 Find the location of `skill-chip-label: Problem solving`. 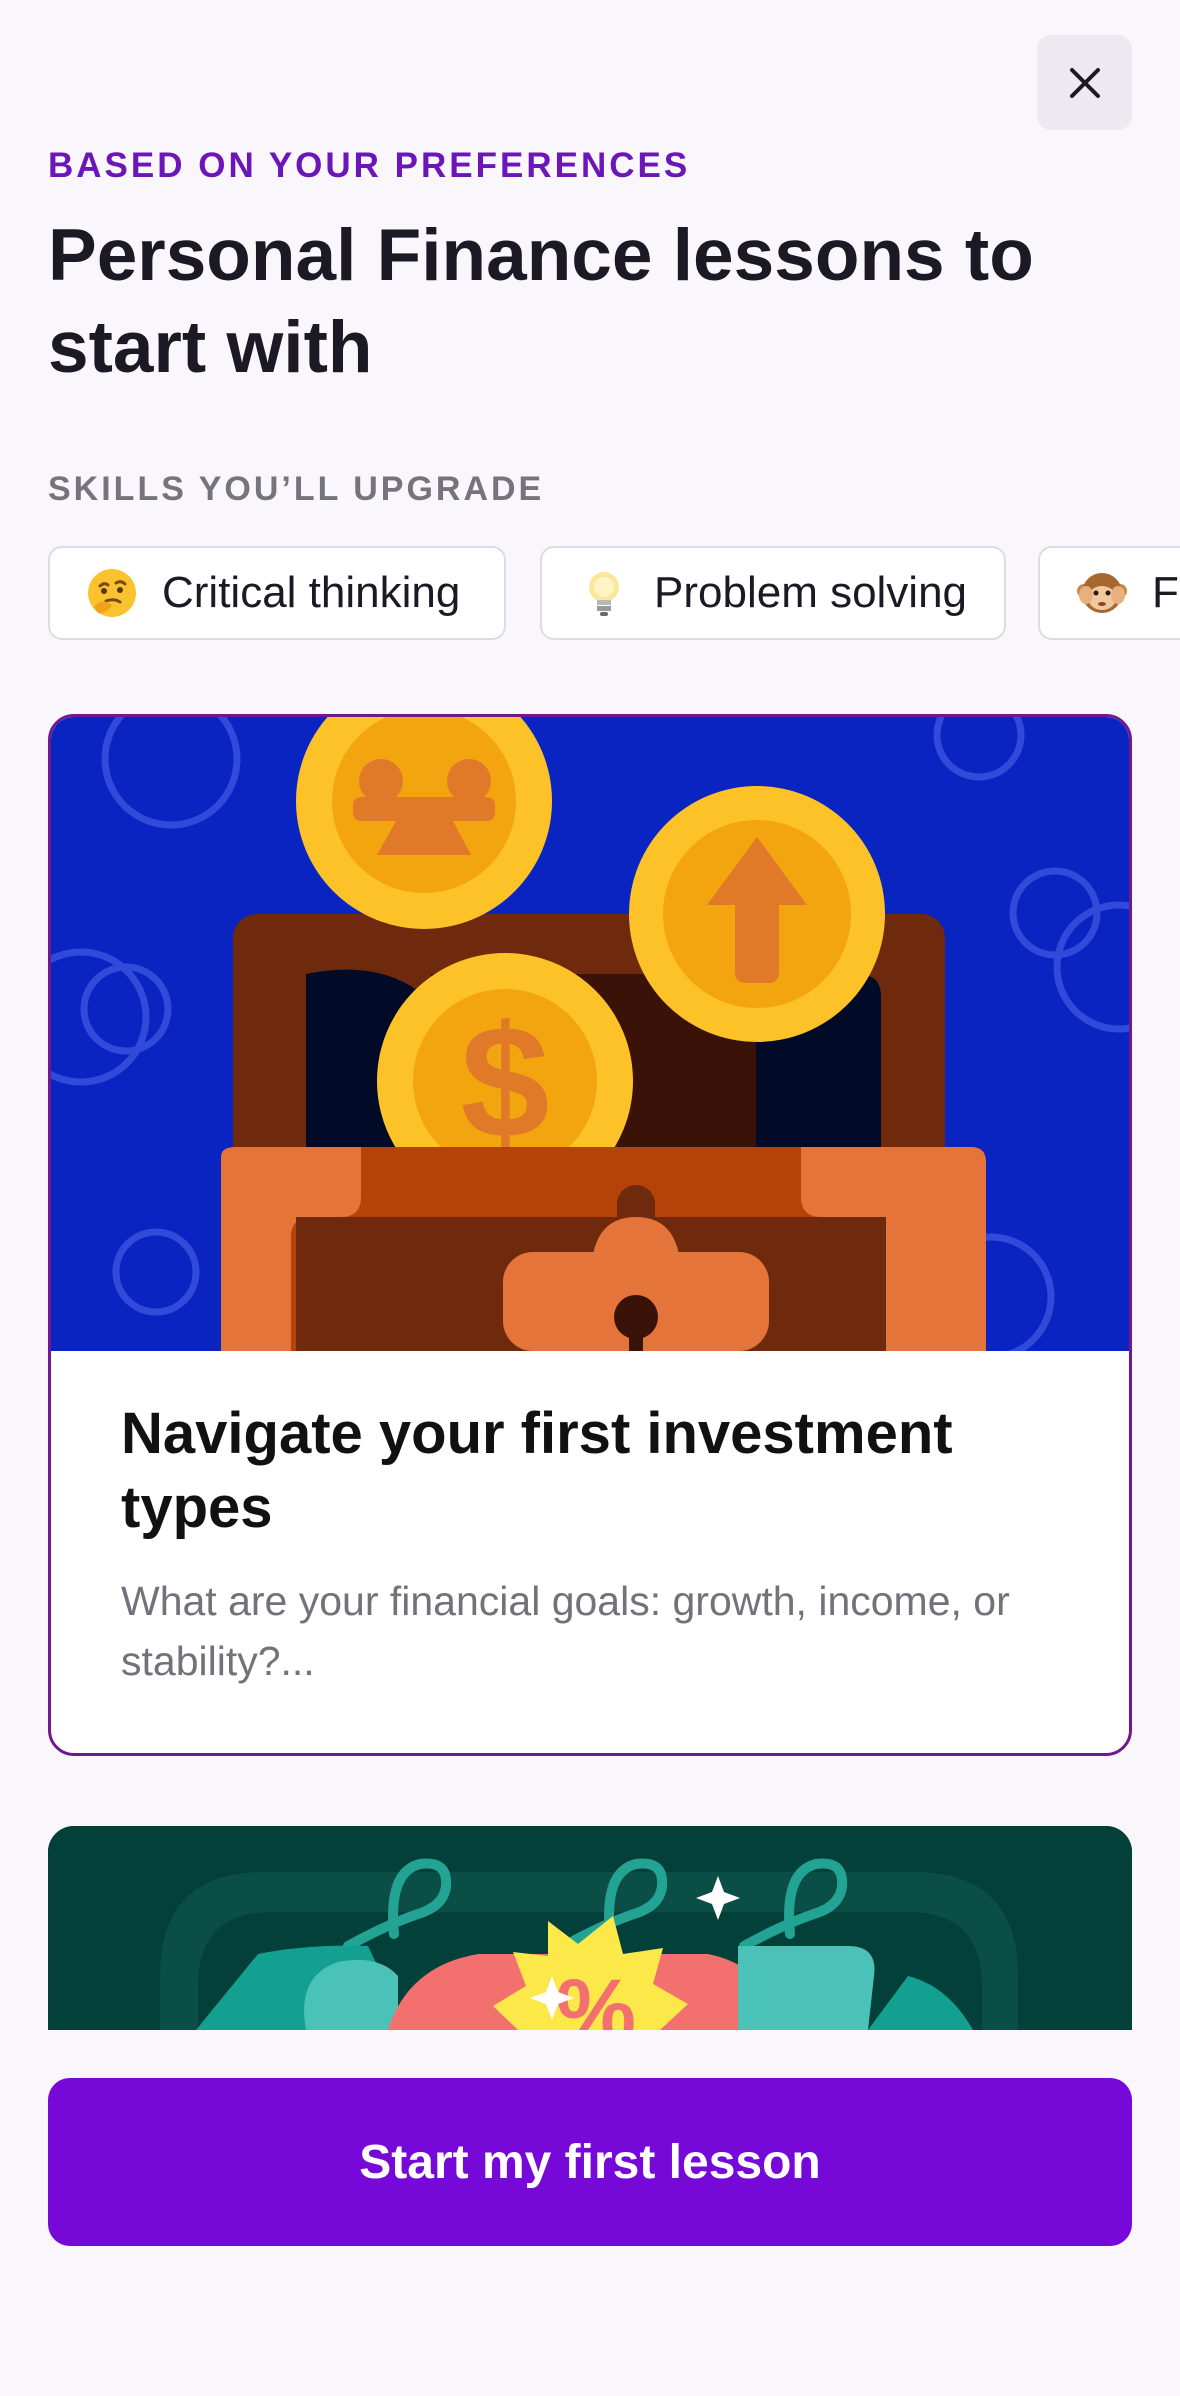

skill-chip-label: Problem solving is located at coordinates (811, 592).